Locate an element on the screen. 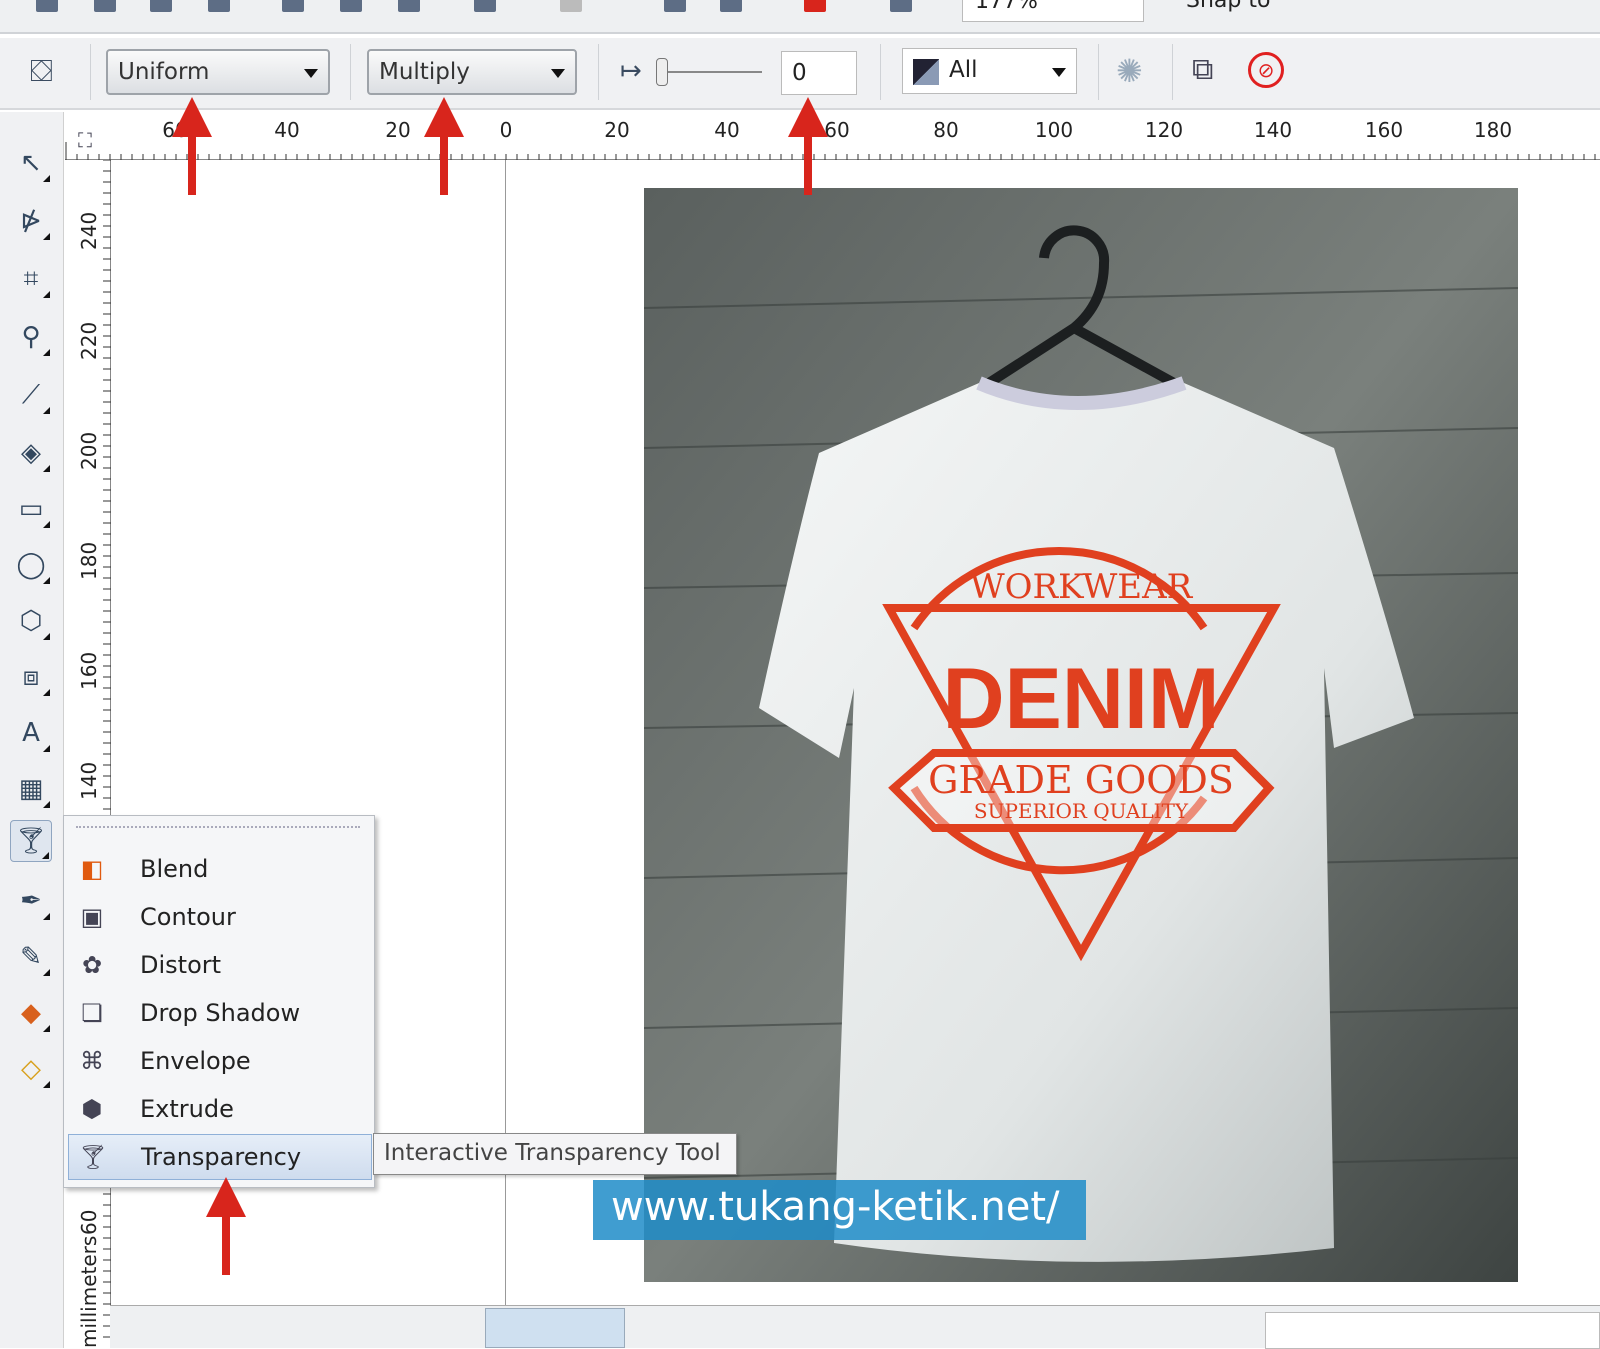 This screenshot has height=1349, width=1600. chevron-down-icon is located at coordinates (558, 73).